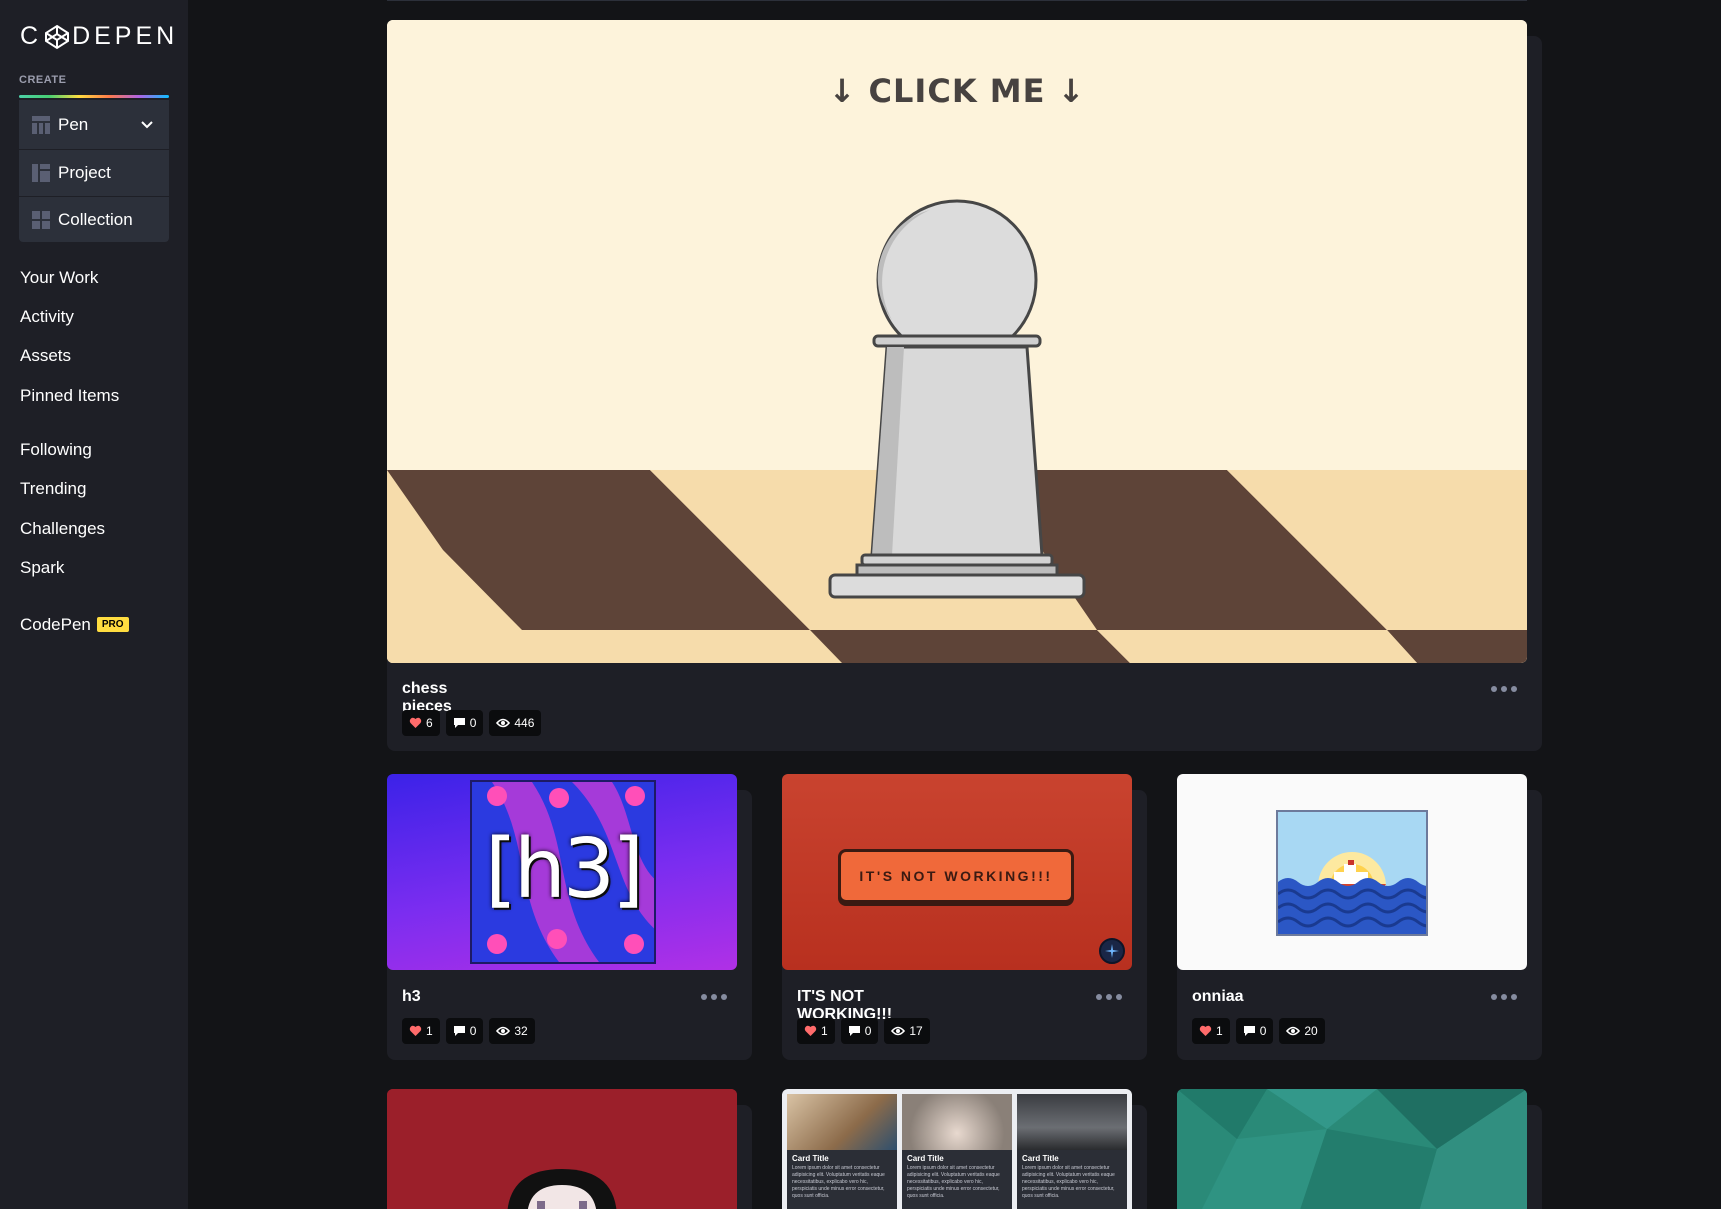 This screenshot has height=1209, width=1721. Describe the element at coordinates (94, 125) in the screenshot. I see `create-pen-button: Pen` at that location.